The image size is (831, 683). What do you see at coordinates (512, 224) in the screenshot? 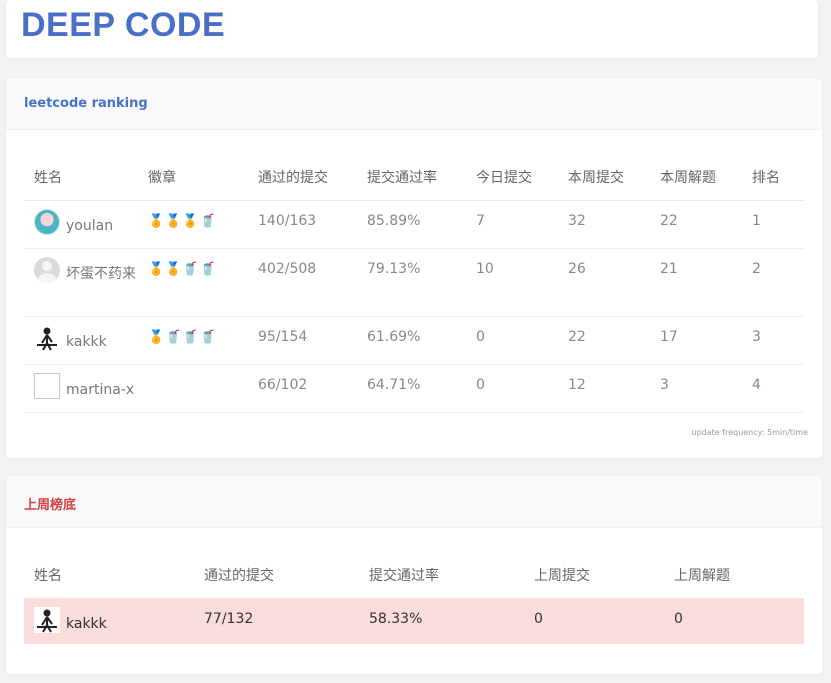
I see `today-cell: 7` at bounding box center [512, 224].